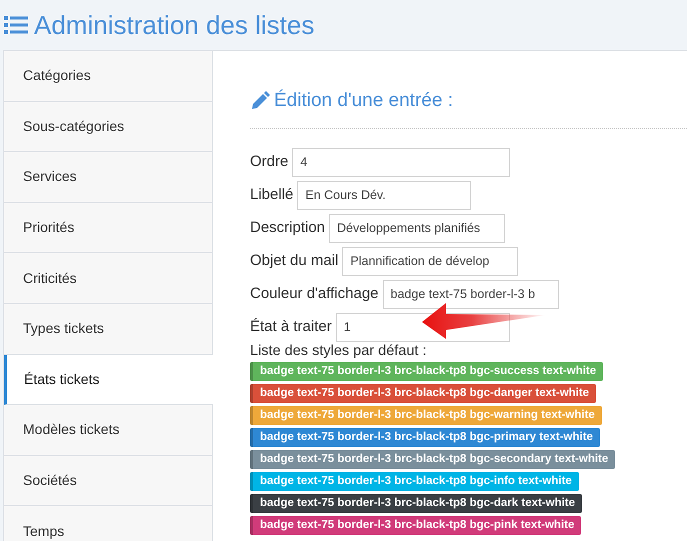  Describe the element at coordinates (260, 101) in the screenshot. I see `pencil-icon` at that location.